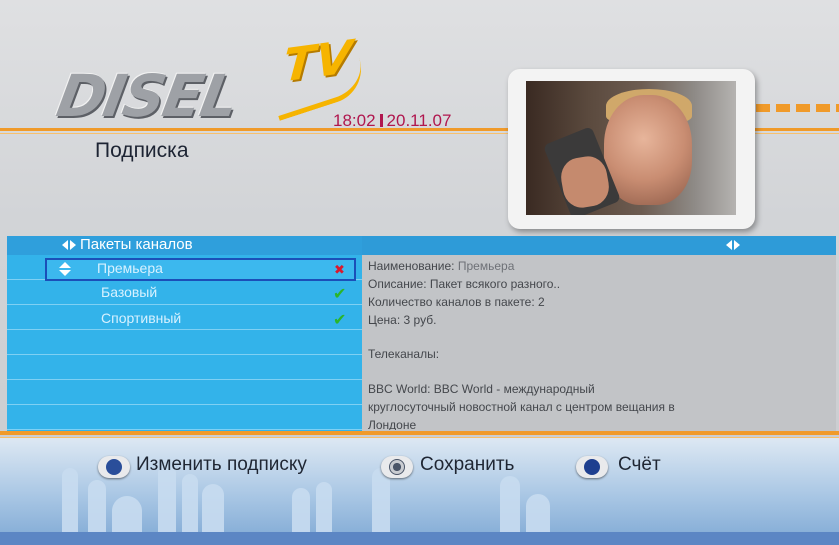 The height and width of the screenshot is (545, 839). I want to click on footer-bottom-bar, so click(419, 538).